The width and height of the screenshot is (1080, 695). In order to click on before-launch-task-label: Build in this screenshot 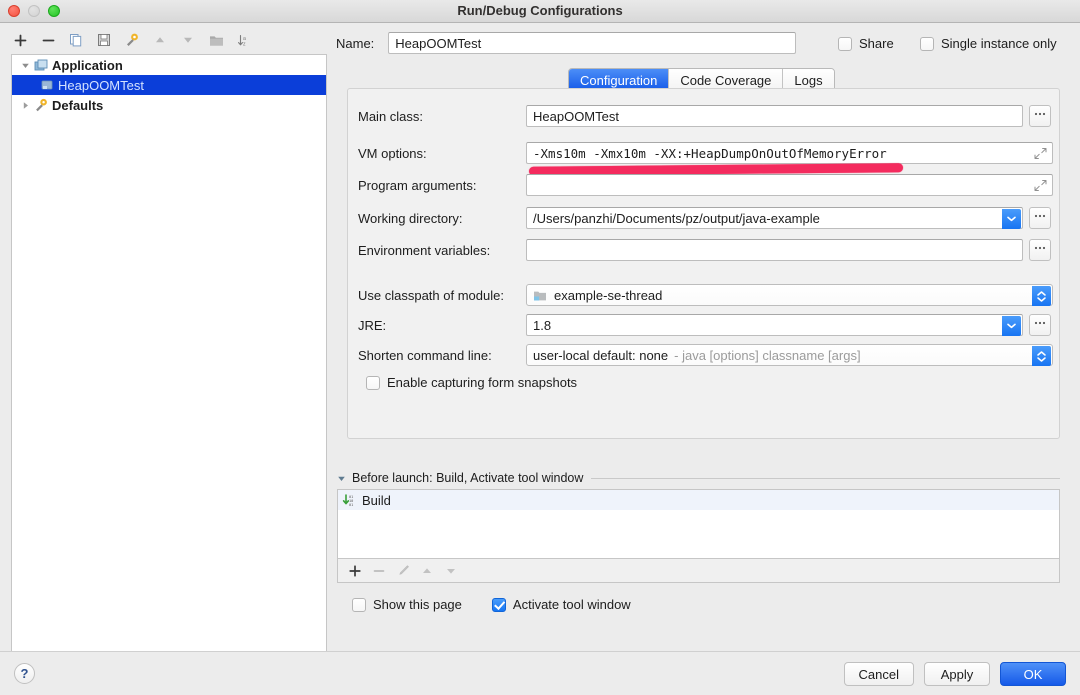, I will do `click(376, 500)`.